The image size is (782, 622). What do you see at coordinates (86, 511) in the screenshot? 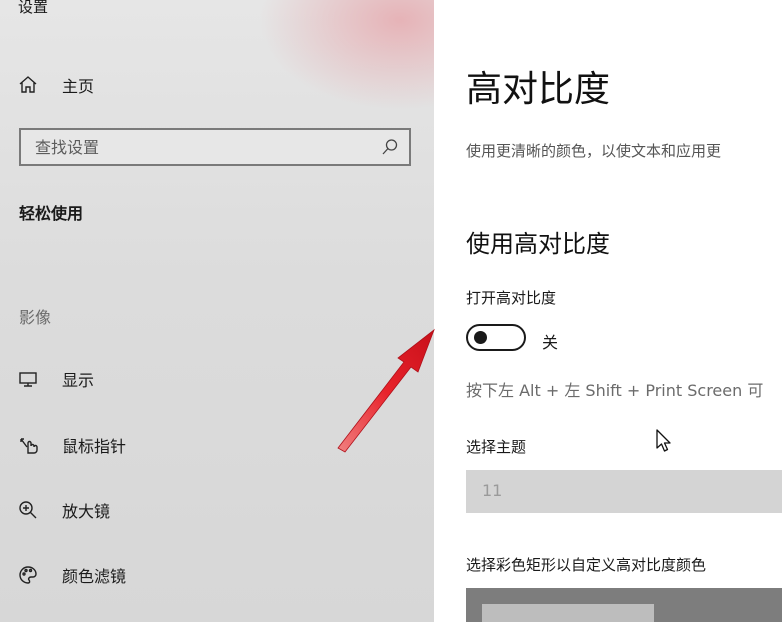
I see `sidebar-item-label: 放大镜` at bounding box center [86, 511].